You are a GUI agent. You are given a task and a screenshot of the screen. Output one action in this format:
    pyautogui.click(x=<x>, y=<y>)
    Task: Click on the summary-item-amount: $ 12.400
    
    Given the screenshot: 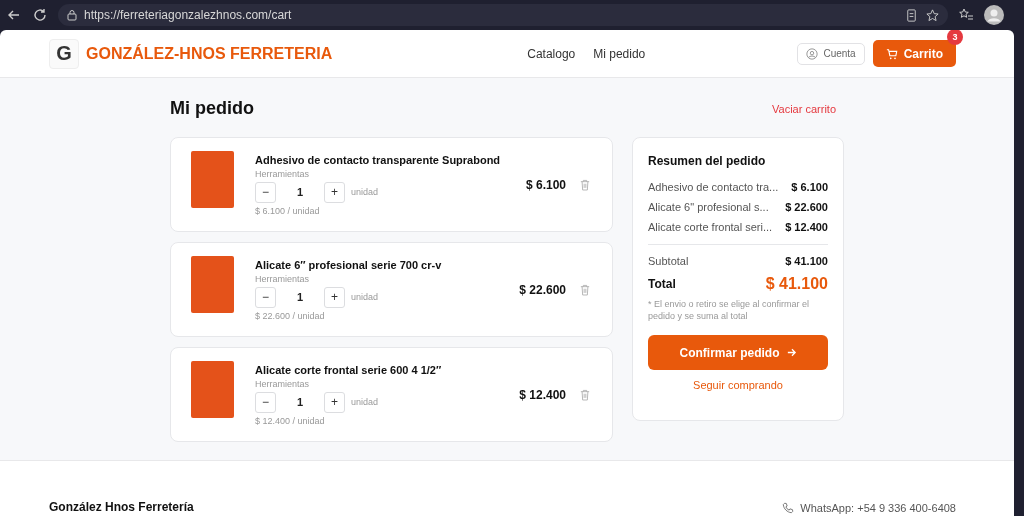 What is the action you would take?
    pyautogui.click(x=806, y=227)
    